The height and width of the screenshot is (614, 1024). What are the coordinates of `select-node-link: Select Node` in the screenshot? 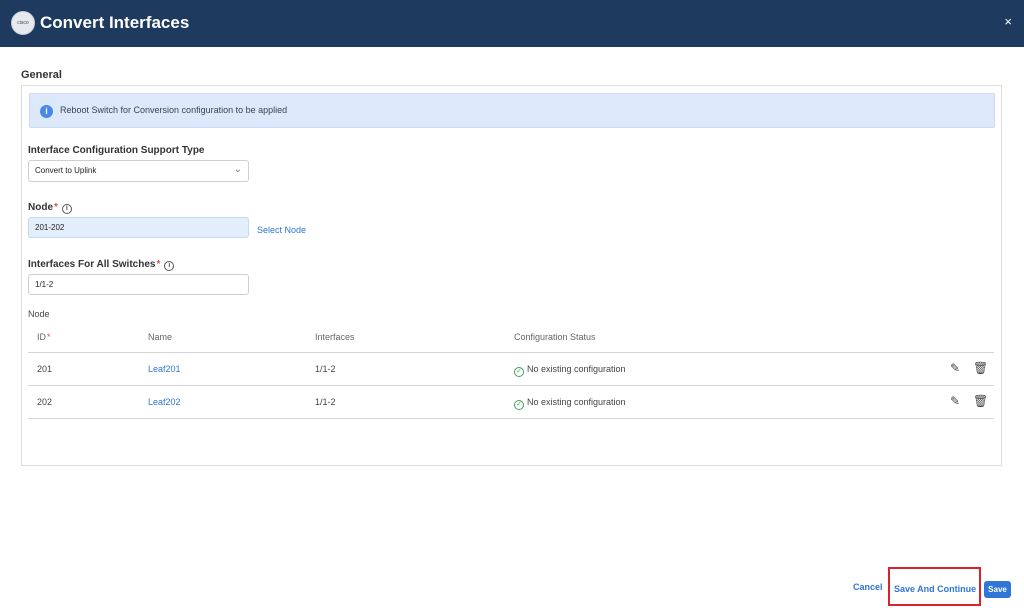 It's located at (281, 230).